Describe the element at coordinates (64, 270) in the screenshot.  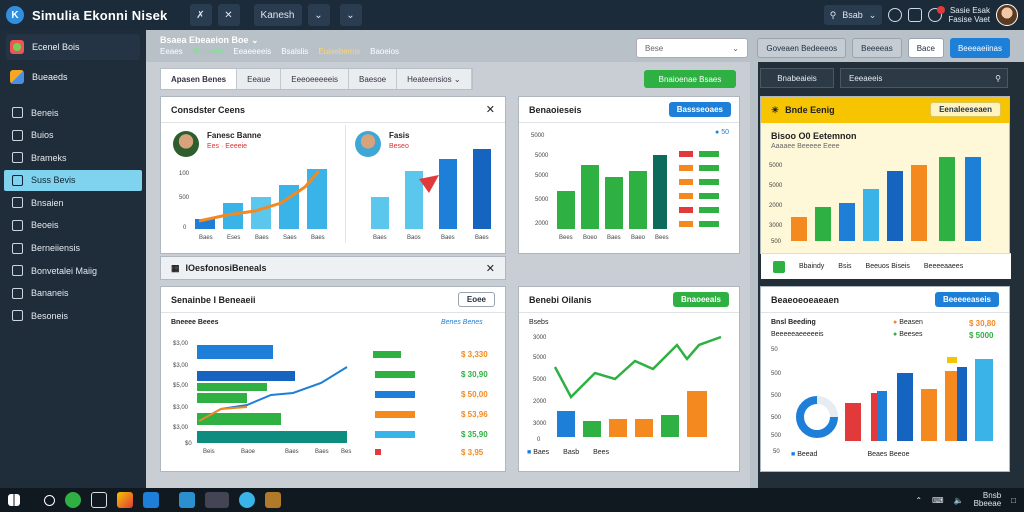
I see `sidebar-item-label: Bonvetalei Maiig` at that location.